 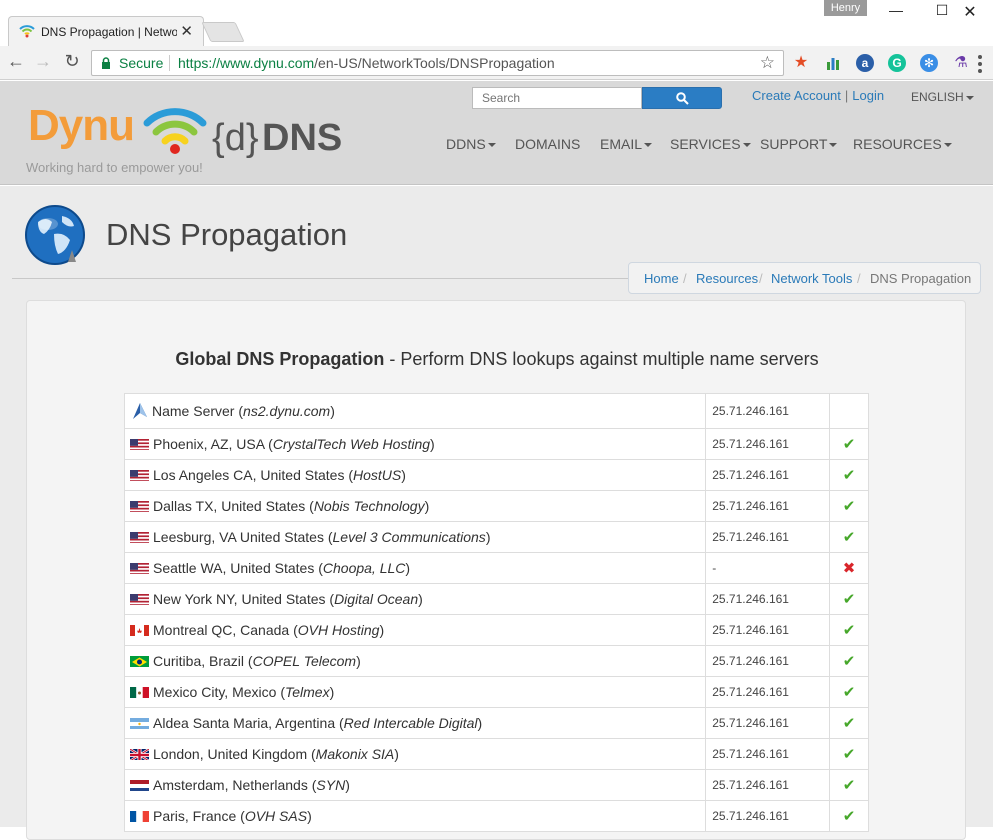 I want to click on location-name: London, United Kingdom (, so click(x=234, y=754).